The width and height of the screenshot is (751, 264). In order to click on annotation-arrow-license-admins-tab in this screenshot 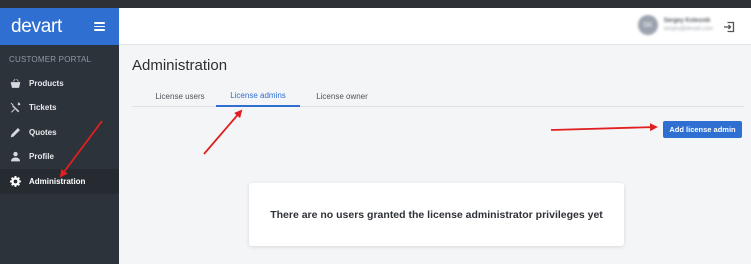, I will do `click(223, 132)`.